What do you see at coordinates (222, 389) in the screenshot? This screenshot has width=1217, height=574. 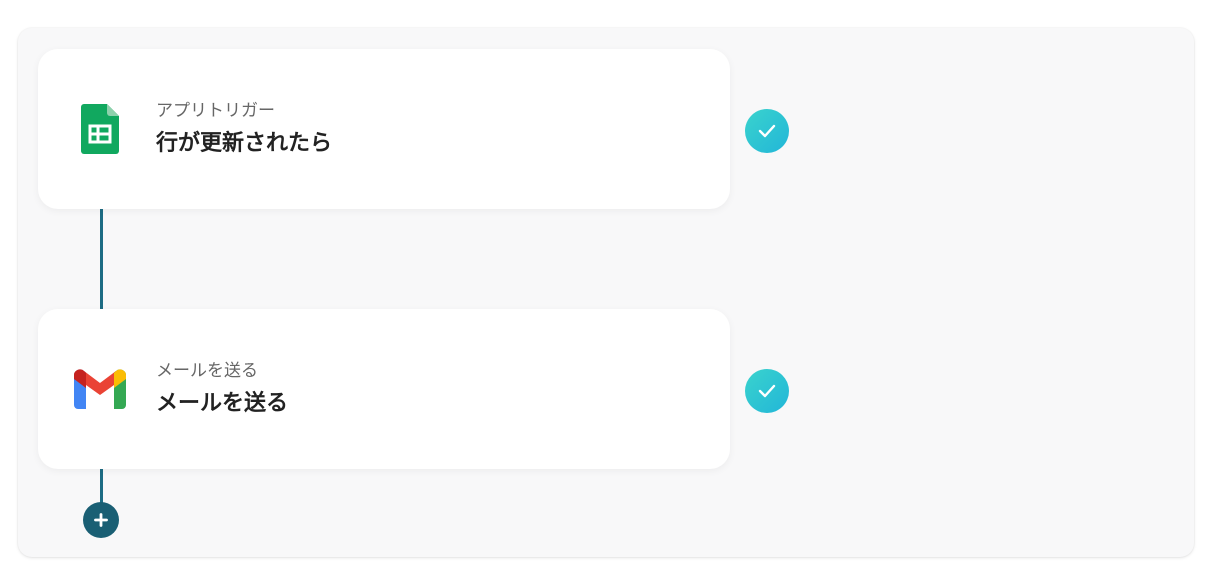 I see `flow-step-text: メールを送る メールを送る` at bounding box center [222, 389].